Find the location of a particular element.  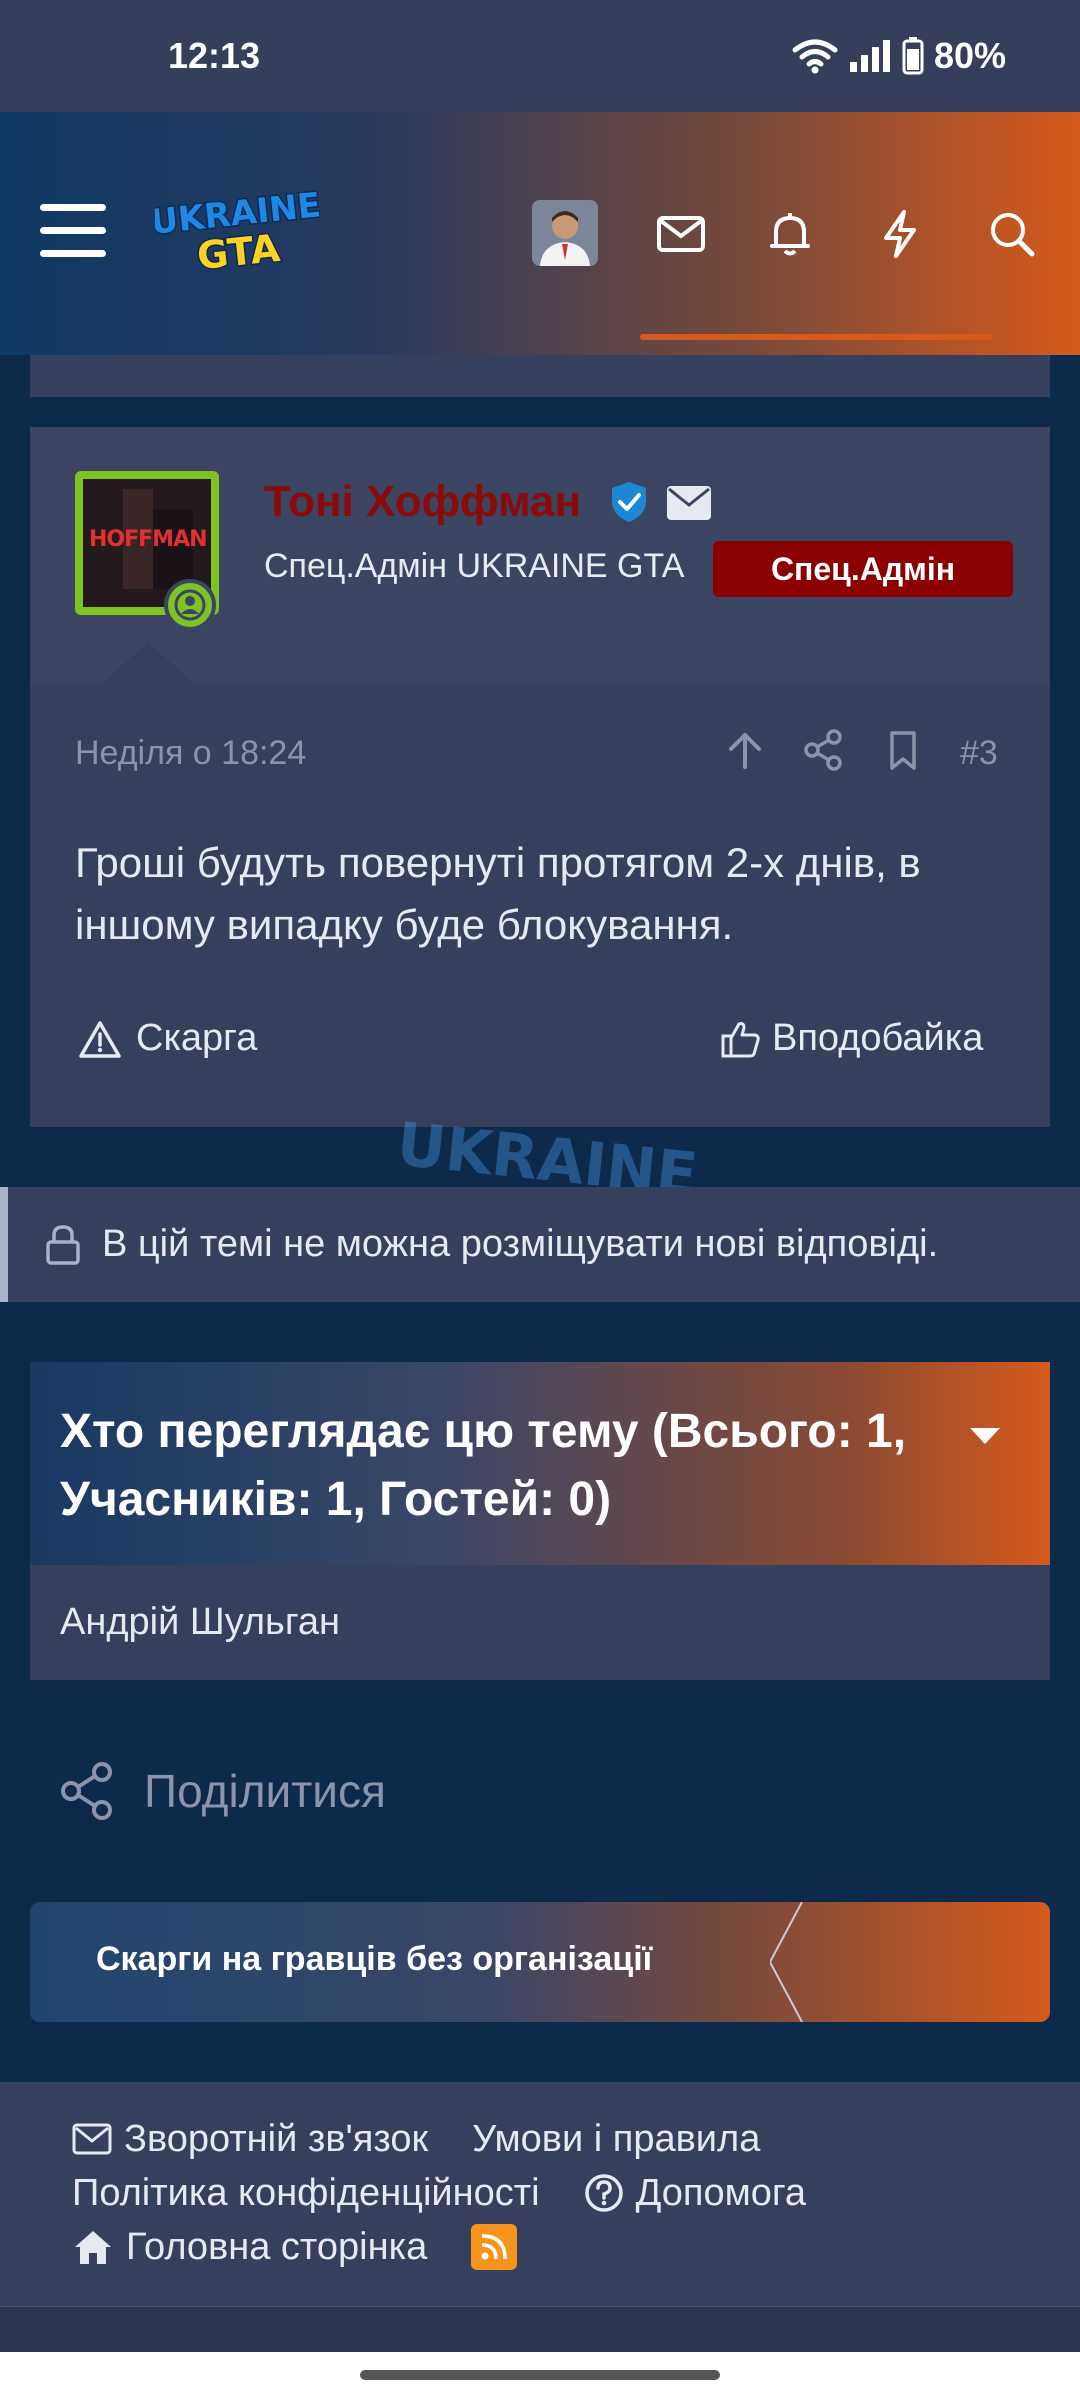

site-header: UKRAINE GTA is located at coordinates (540, 233).